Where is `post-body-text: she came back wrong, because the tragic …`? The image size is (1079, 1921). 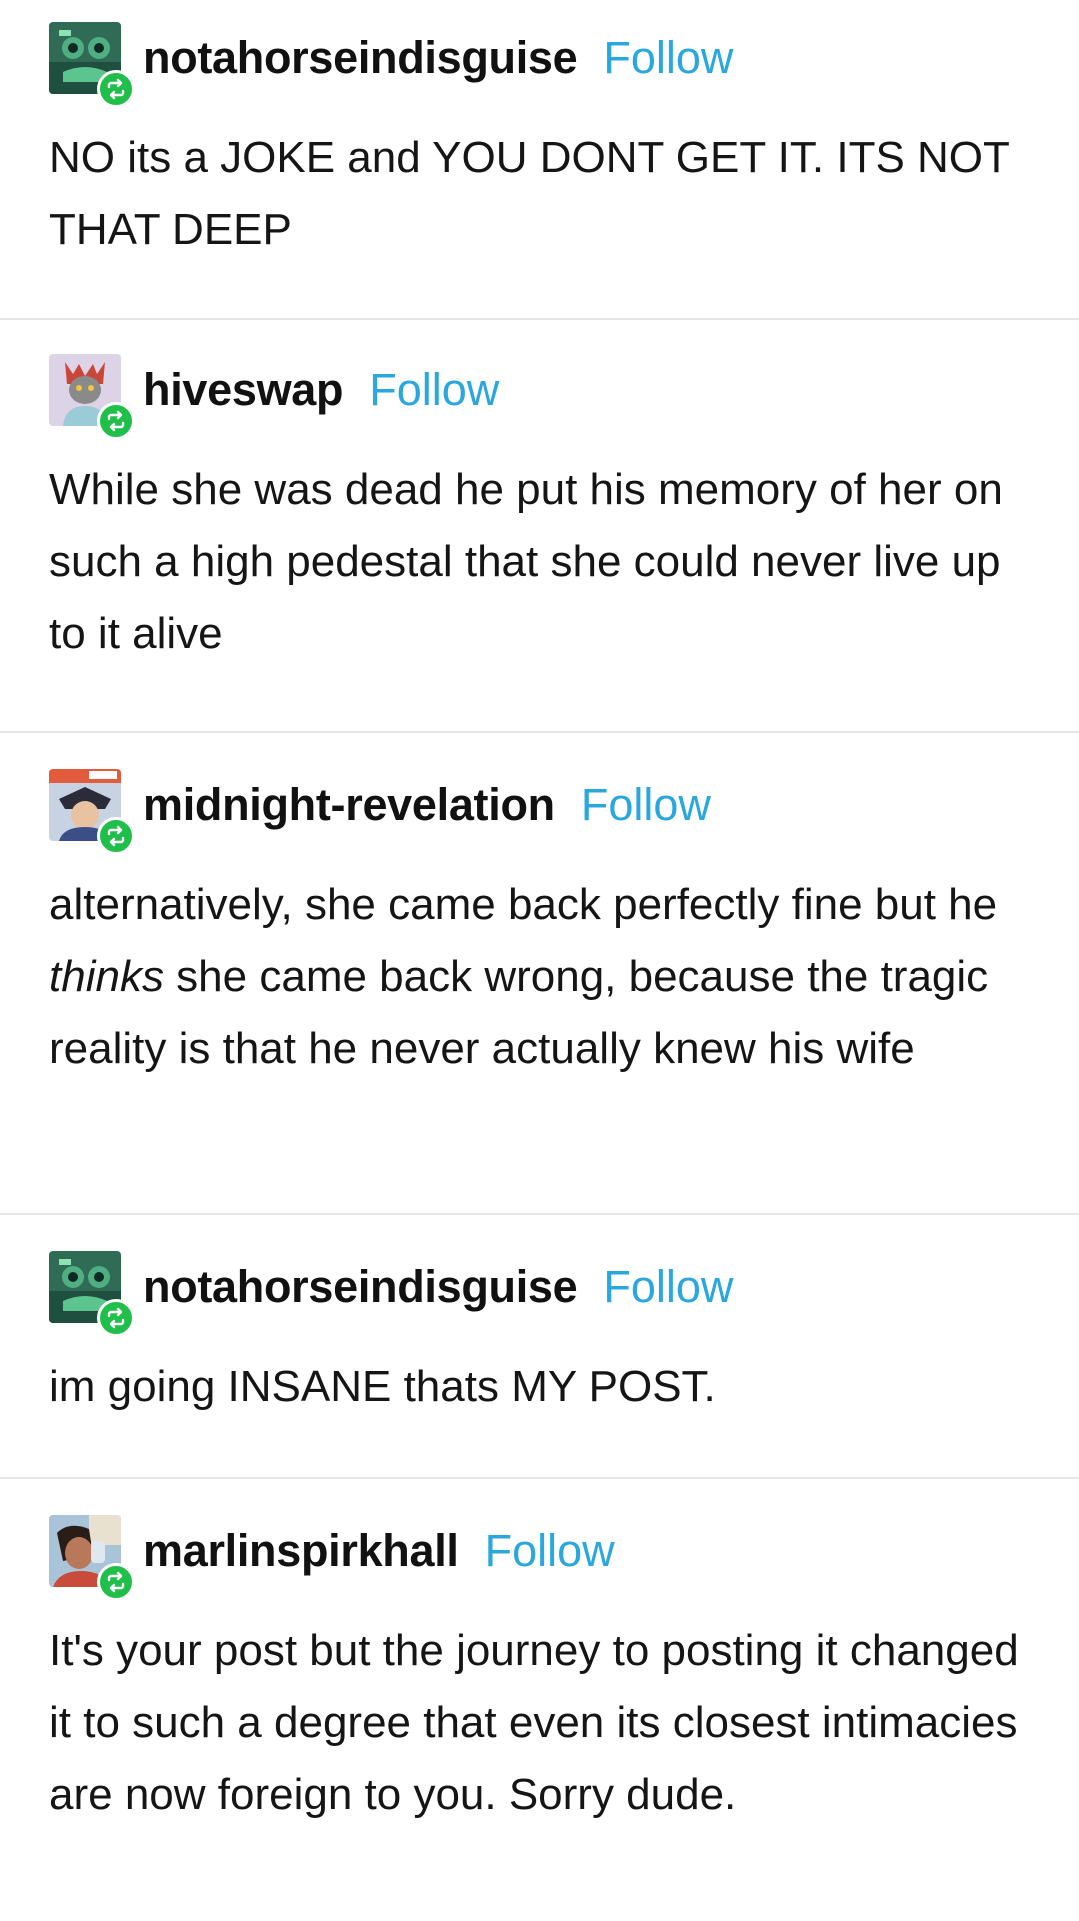 post-body-text: she came back wrong, because the tragic … is located at coordinates (519, 1012).